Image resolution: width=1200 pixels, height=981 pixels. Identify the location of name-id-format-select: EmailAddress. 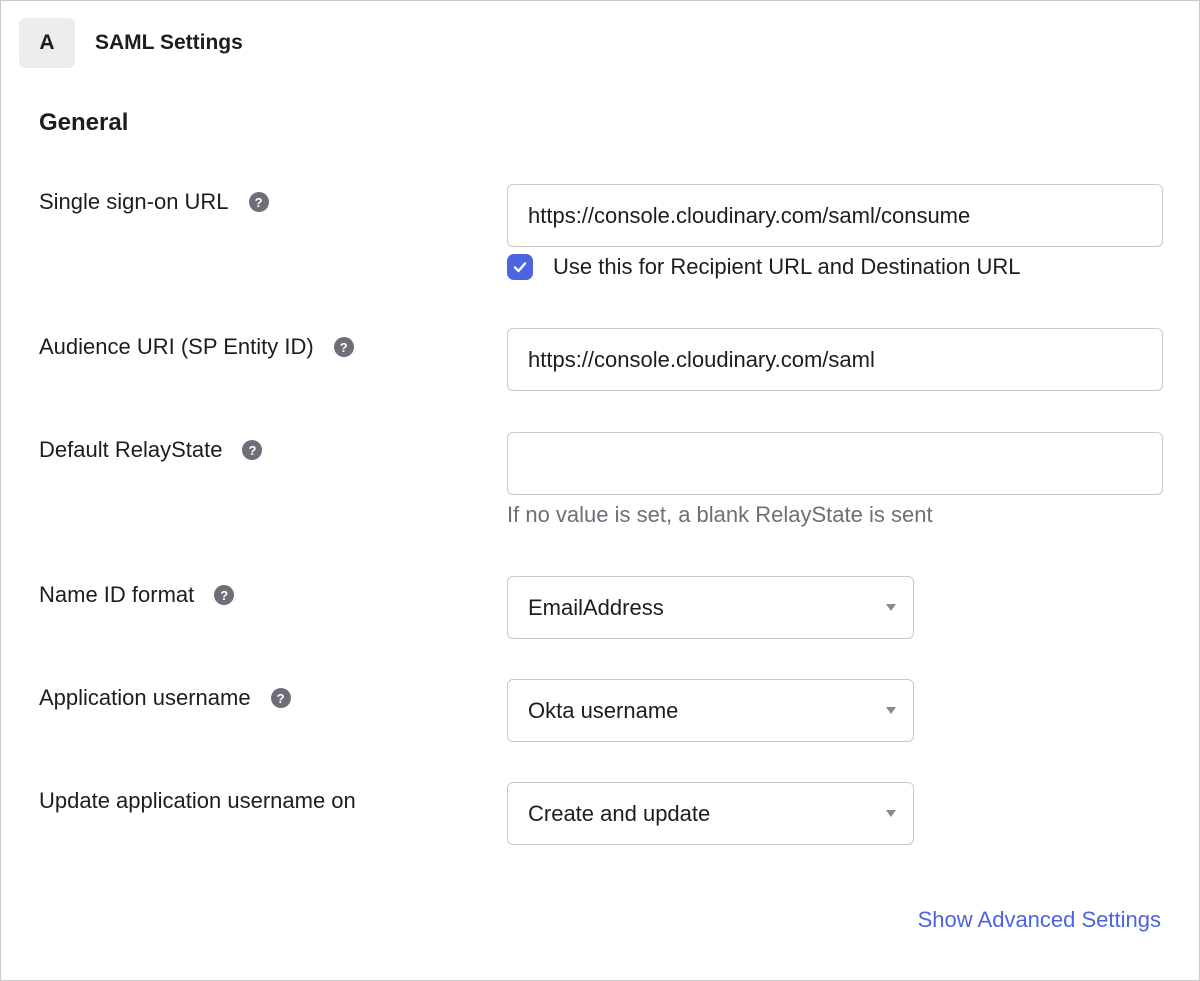
(710, 607).